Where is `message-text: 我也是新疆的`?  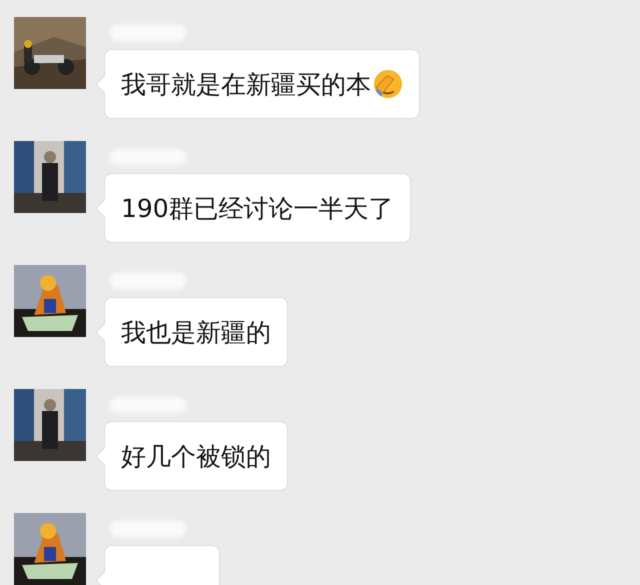
message-text: 我也是新疆的 is located at coordinates (196, 332).